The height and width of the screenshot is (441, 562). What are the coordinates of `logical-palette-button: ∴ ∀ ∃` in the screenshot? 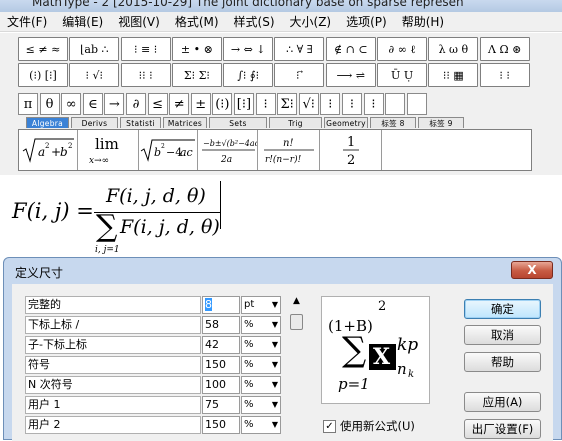 It's located at (299, 49).